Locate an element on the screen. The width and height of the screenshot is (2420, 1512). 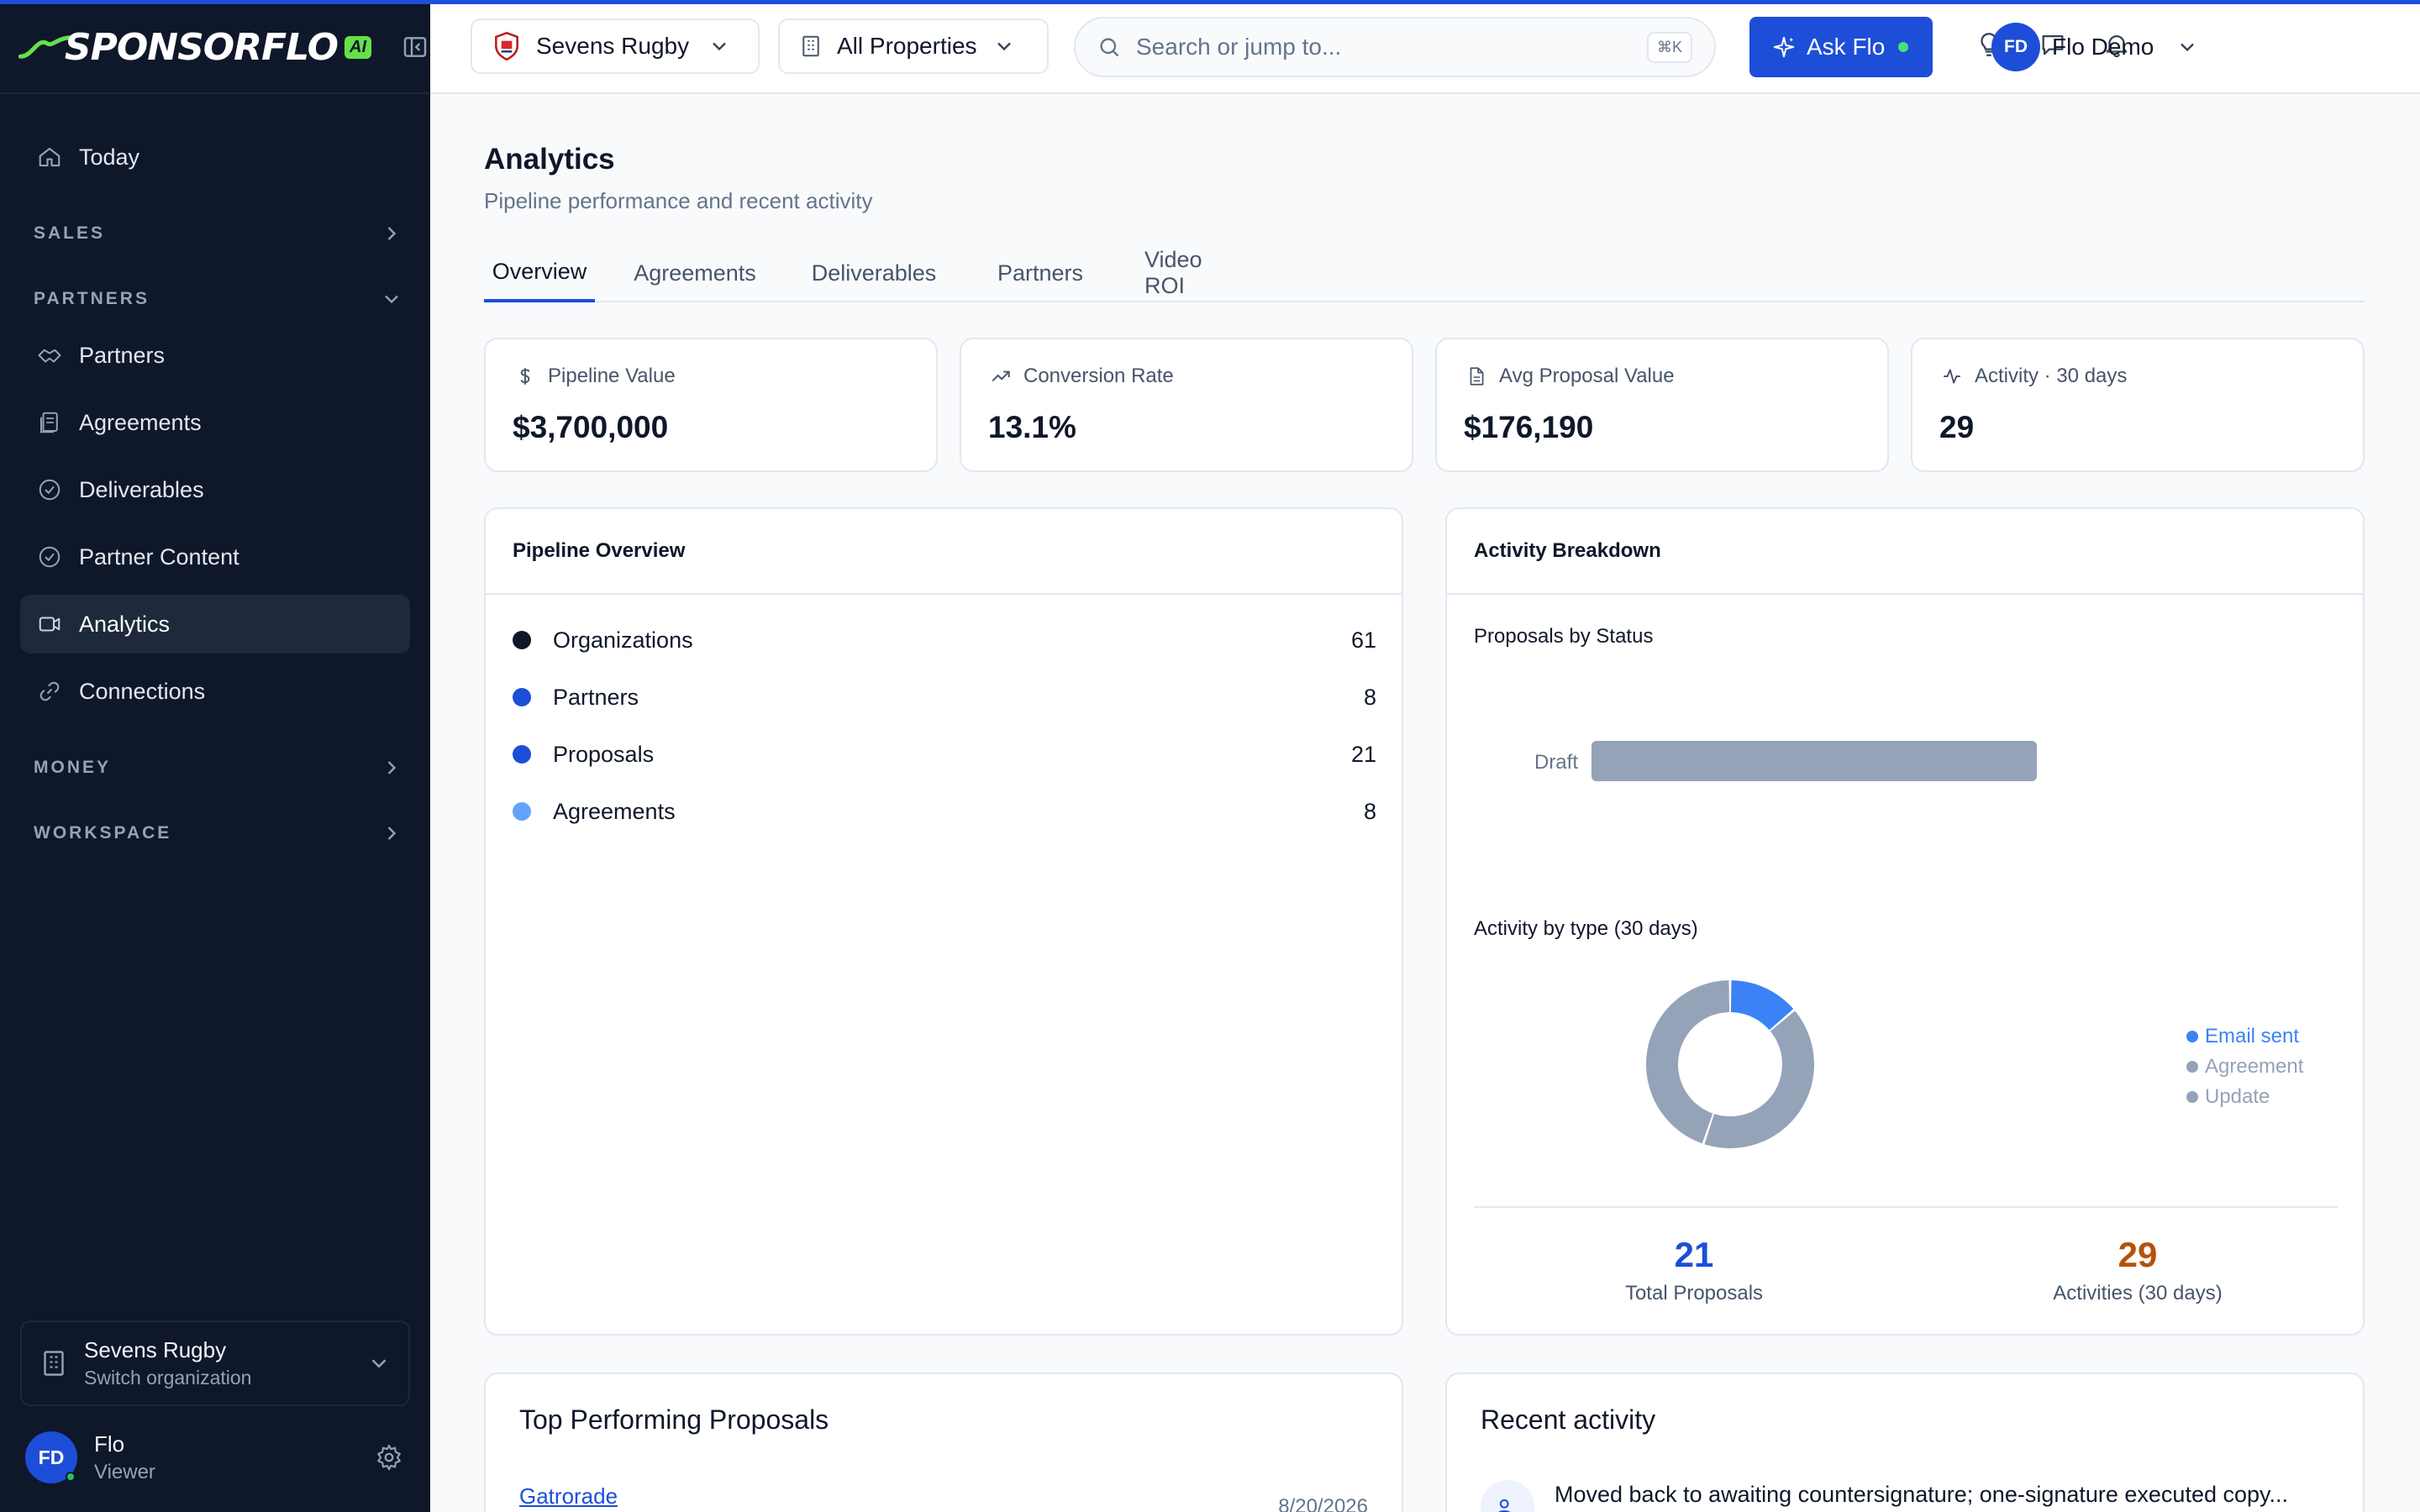
sidebar-item-partner-content: Partner Content is located at coordinates (215, 557).